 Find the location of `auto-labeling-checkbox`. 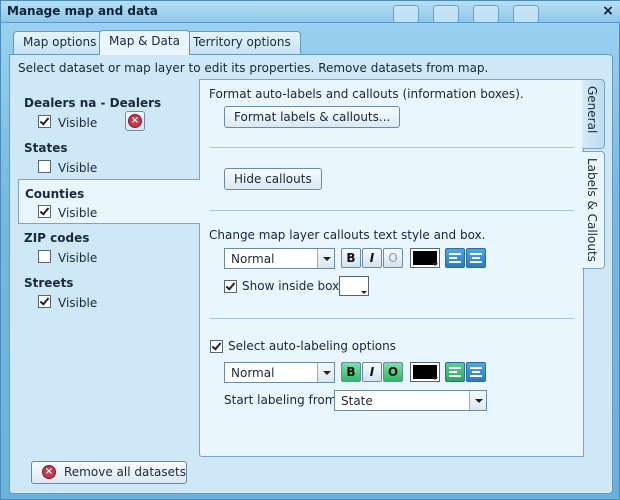

auto-labeling-checkbox is located at coordinates (216, 346).